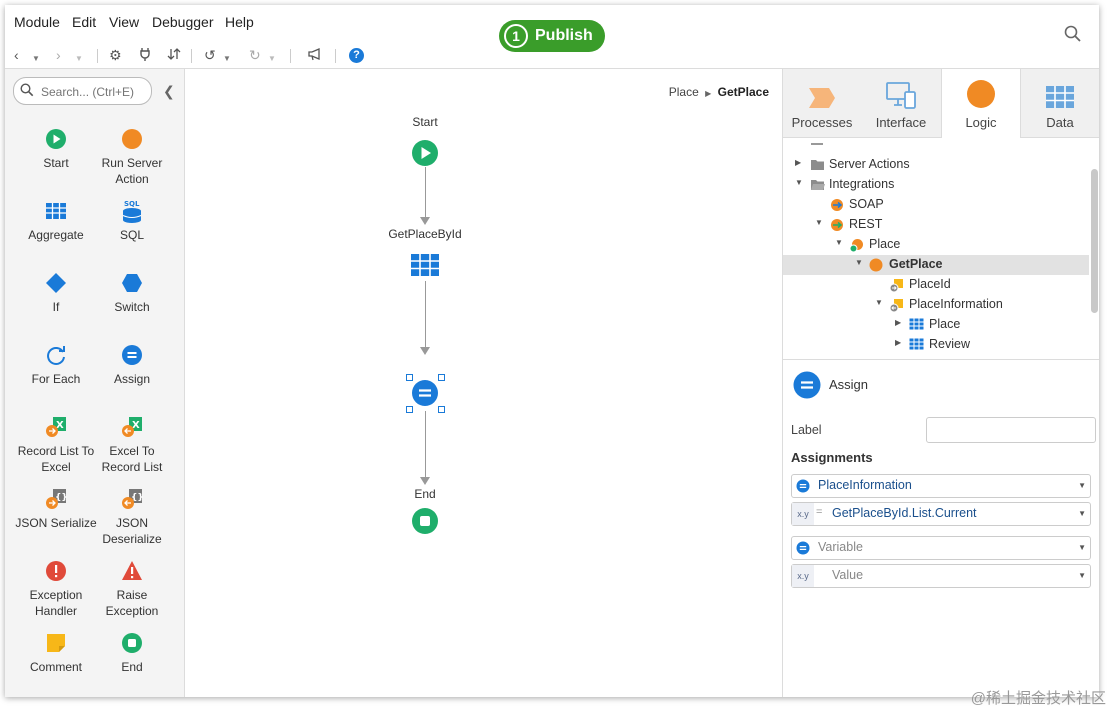 The image size is (1114, 712). What do you see at coordinates (183, 22) in the screenshot?
I see `menu-debugger: Debugger` at bounding box center [183, 22].